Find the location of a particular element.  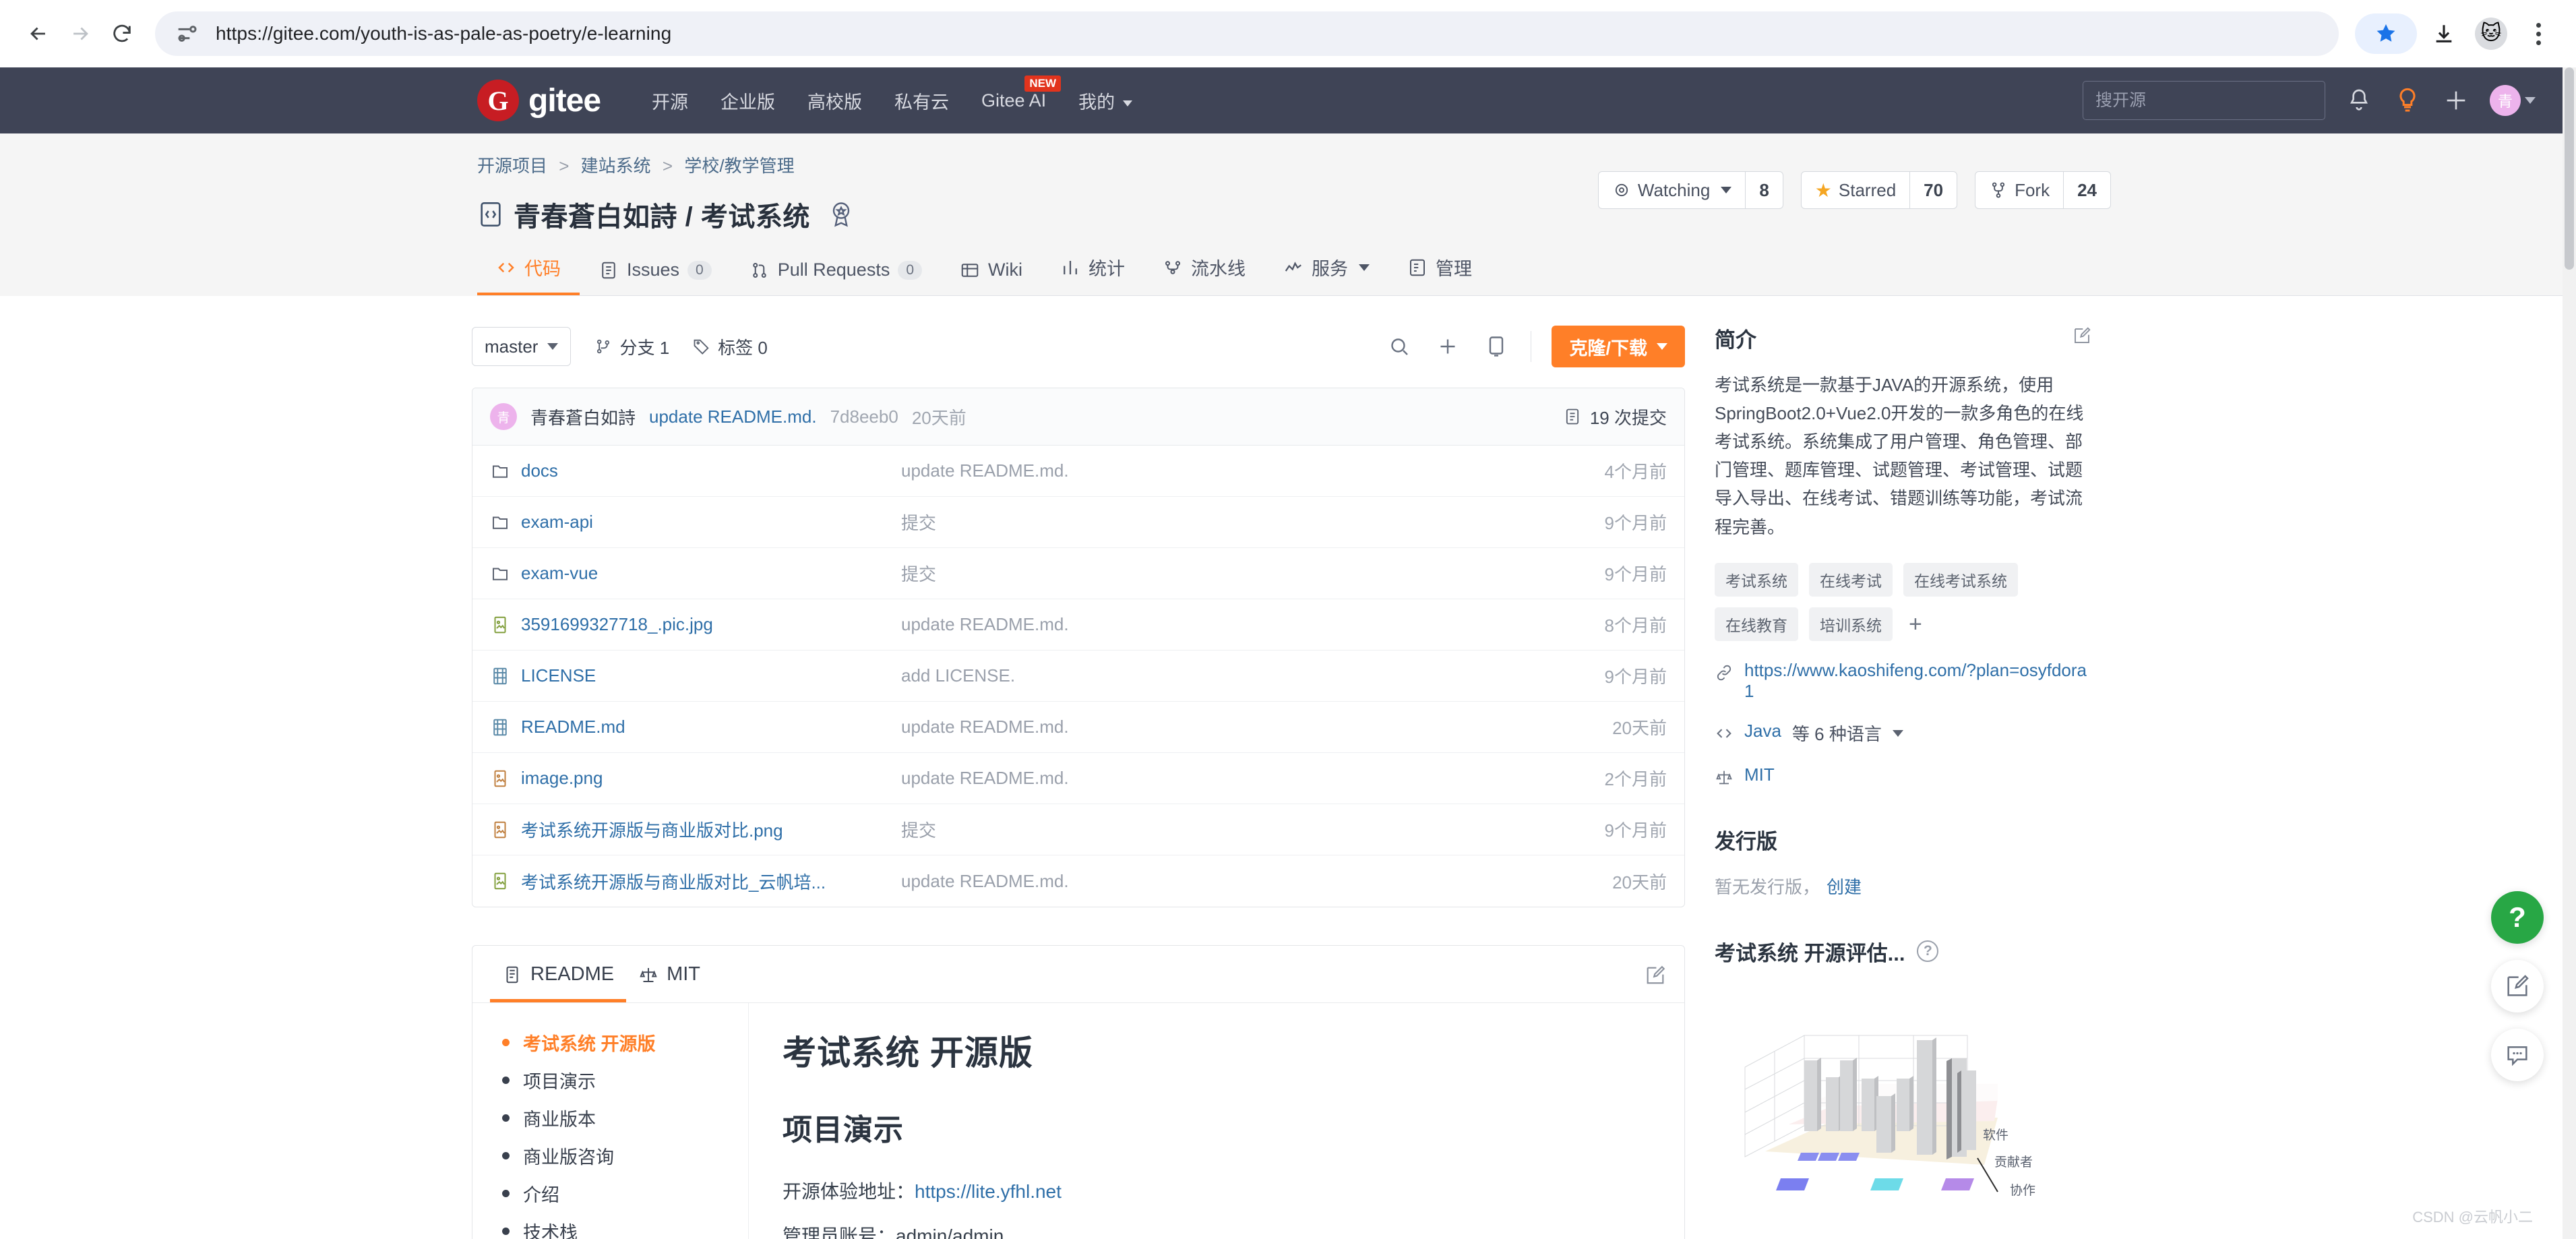

table-row: docs update README.md. 4个月前 is located at coordinates (1078, 471).